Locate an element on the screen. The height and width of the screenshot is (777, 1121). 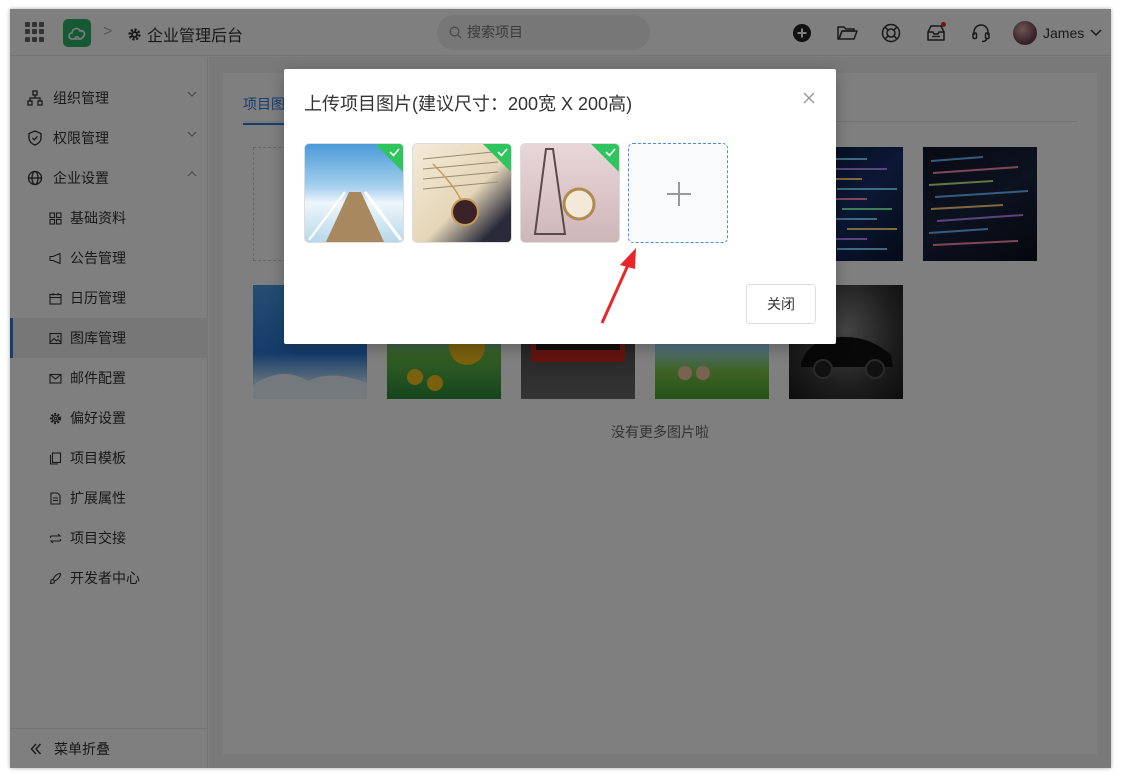
annotation-arrow-icon is located at coordinates (618, 286).